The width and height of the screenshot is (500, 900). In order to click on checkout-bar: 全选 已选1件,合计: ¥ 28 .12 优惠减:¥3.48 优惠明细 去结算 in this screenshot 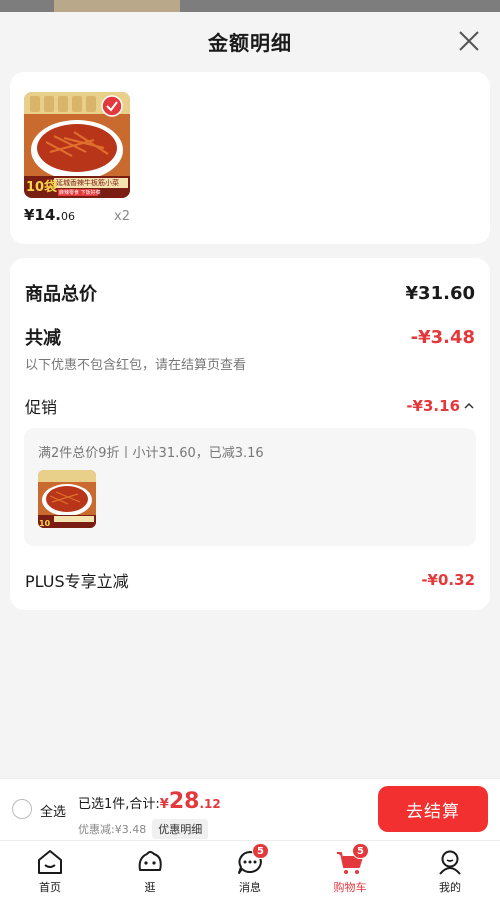, I will do `click(250, 809)`.